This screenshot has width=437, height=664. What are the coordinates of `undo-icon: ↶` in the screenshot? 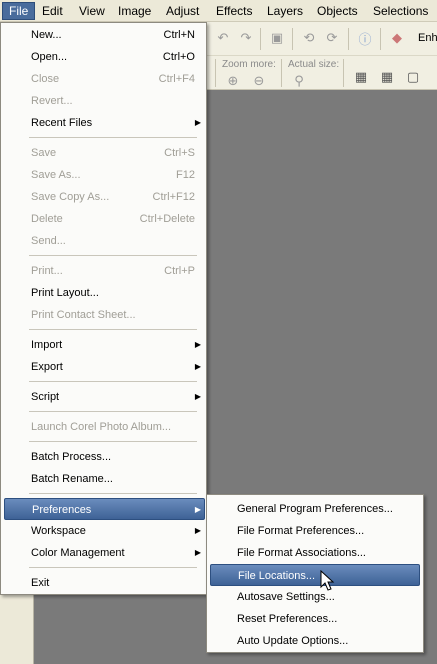 It's located at (223, 38).